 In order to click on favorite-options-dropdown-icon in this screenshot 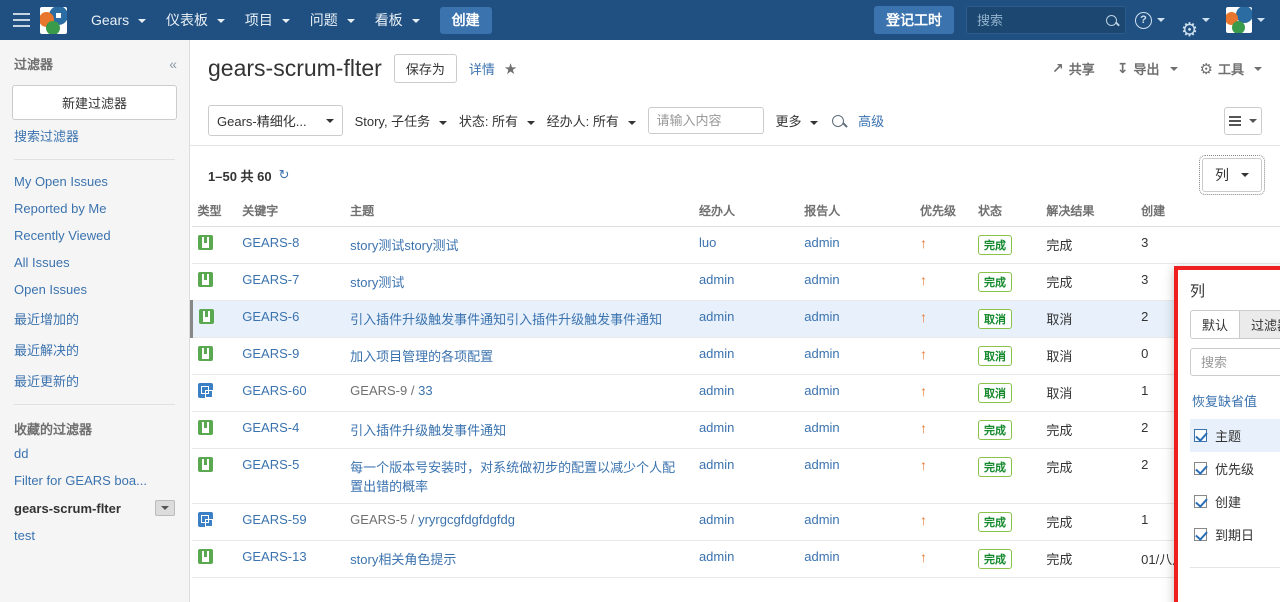, I will do `click(165, 508)`.